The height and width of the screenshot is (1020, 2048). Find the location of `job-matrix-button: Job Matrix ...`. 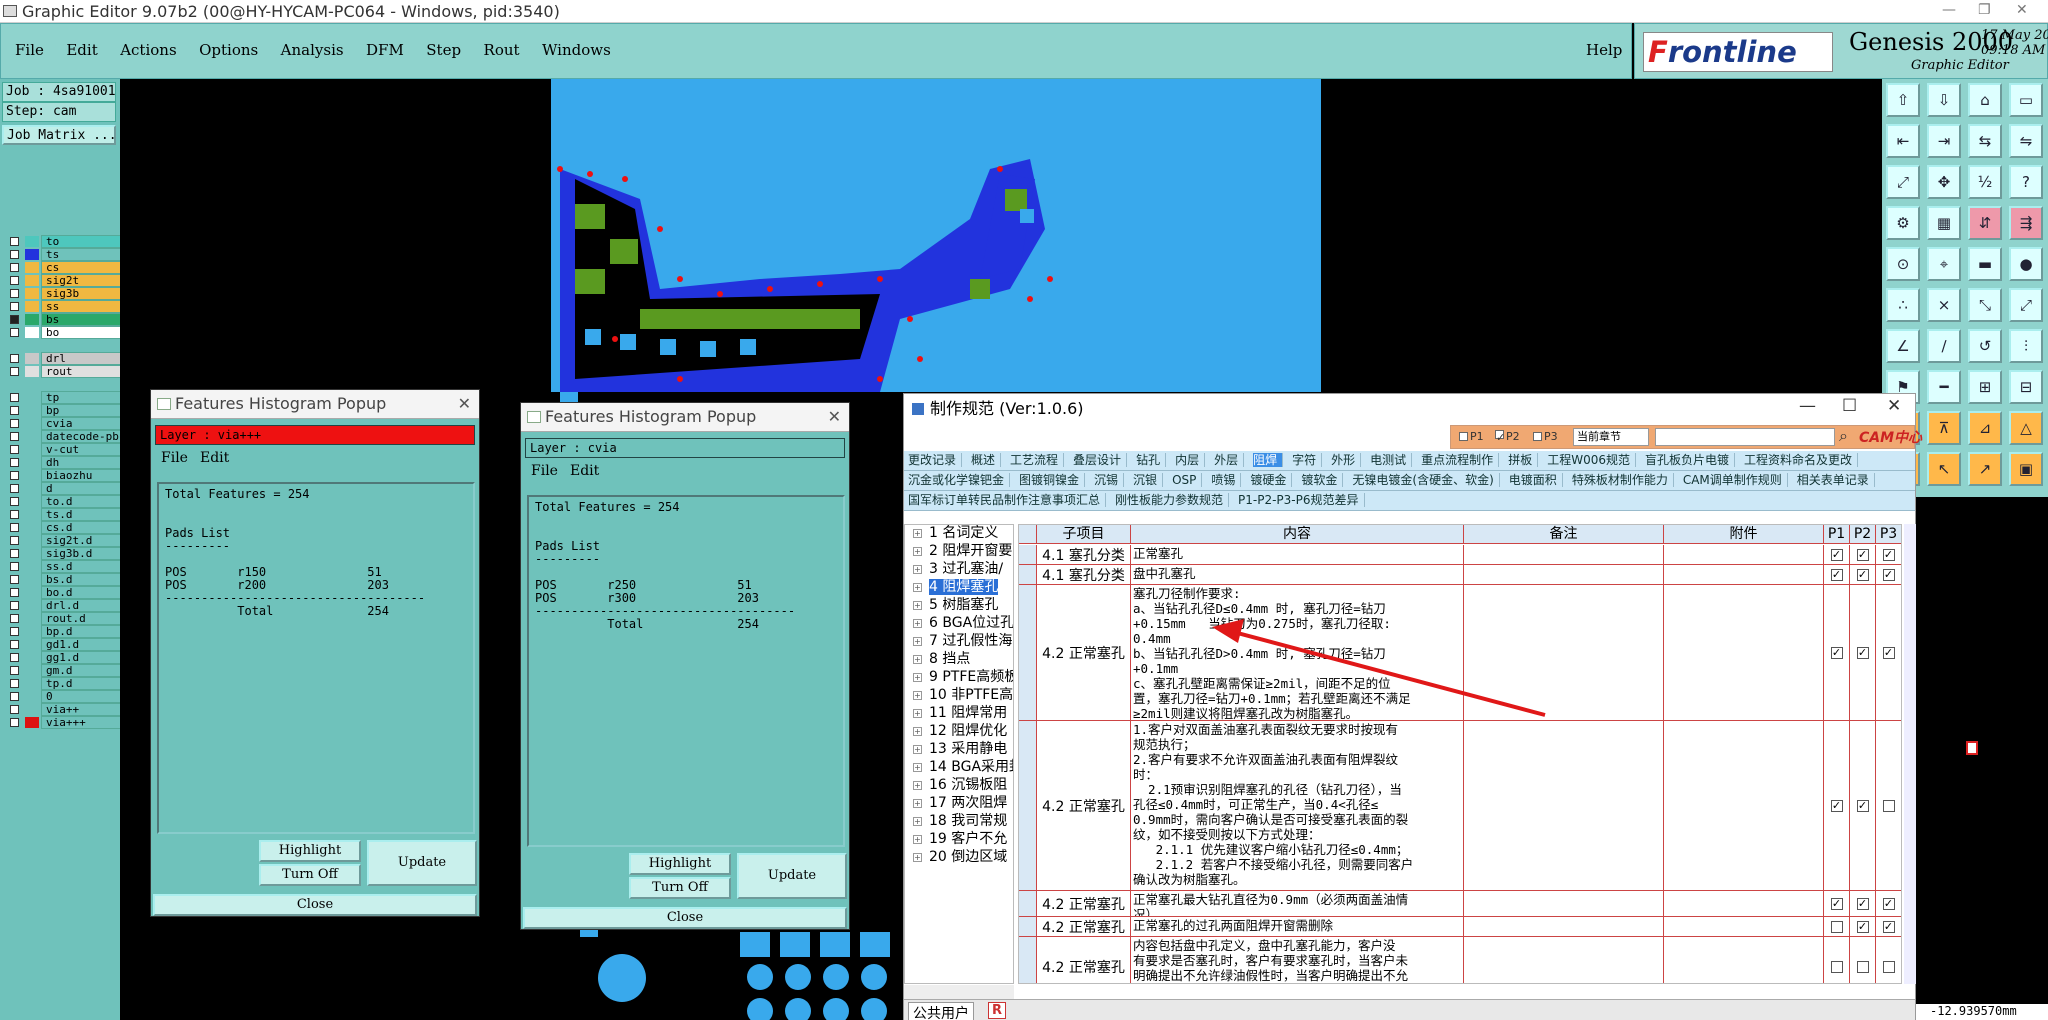

job-matrix-button: Job Matrix ... is located at coordinates (59, 135).